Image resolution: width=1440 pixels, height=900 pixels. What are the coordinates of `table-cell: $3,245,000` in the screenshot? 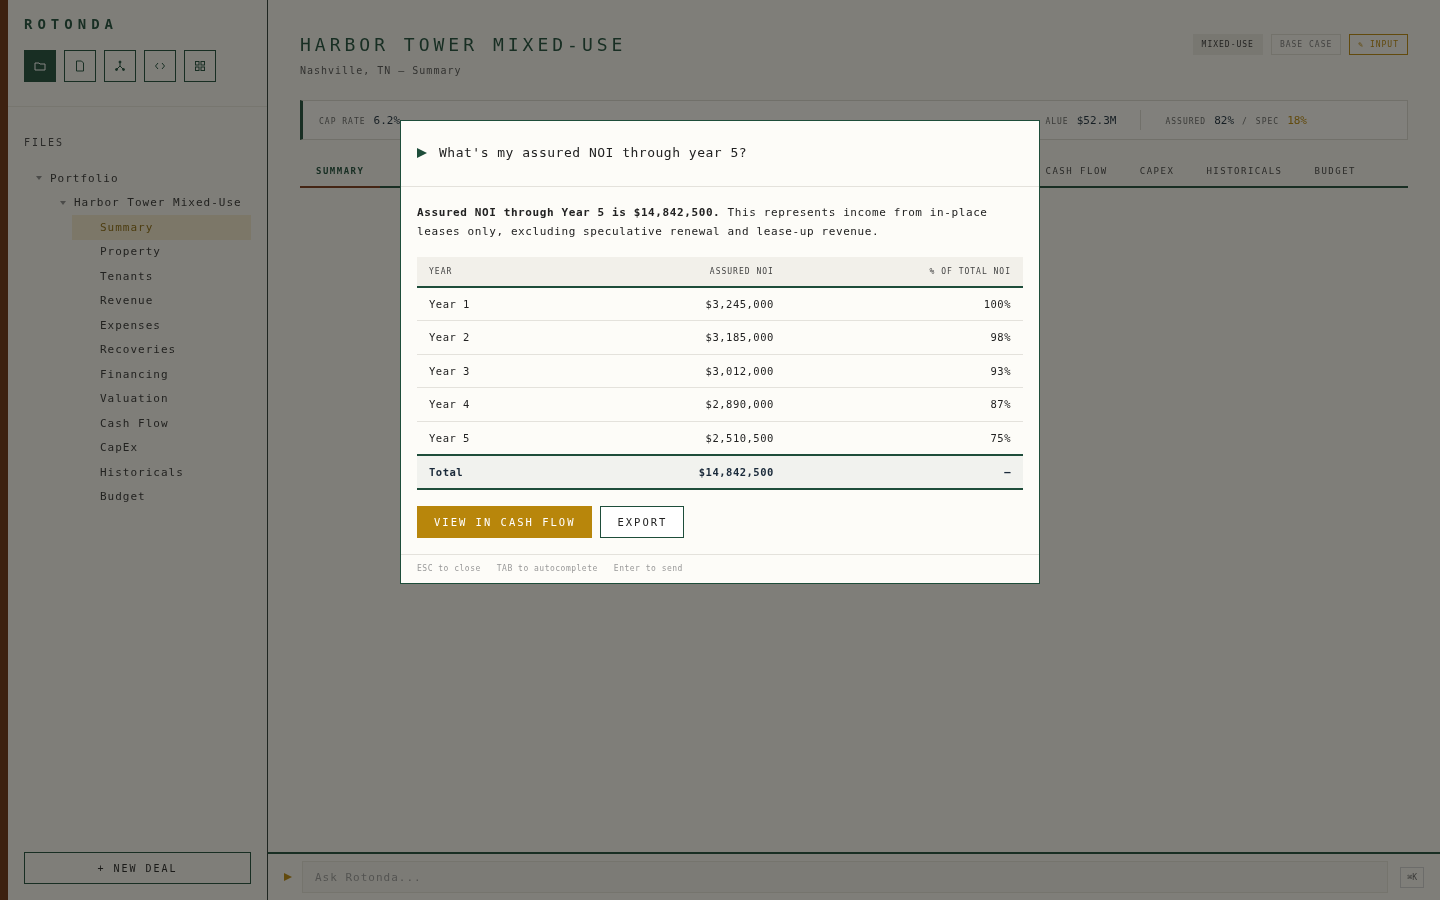 It's located at (674, 304).